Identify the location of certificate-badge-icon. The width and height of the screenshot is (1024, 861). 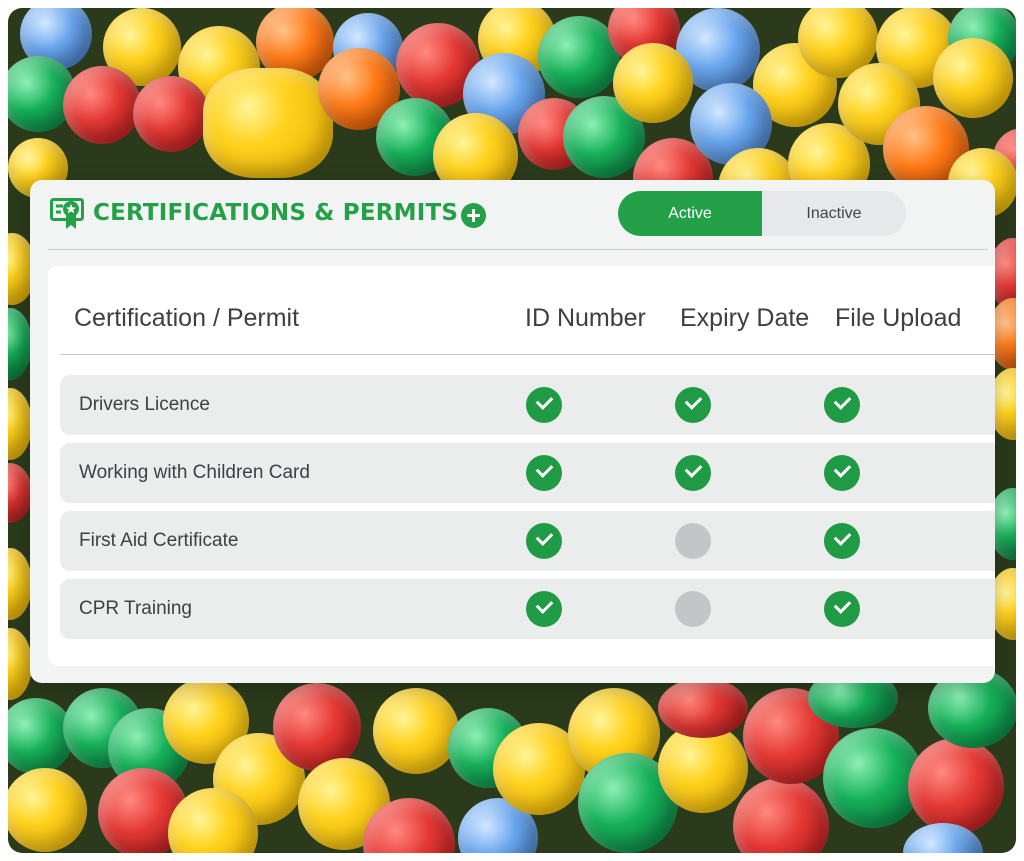
(67, 213).